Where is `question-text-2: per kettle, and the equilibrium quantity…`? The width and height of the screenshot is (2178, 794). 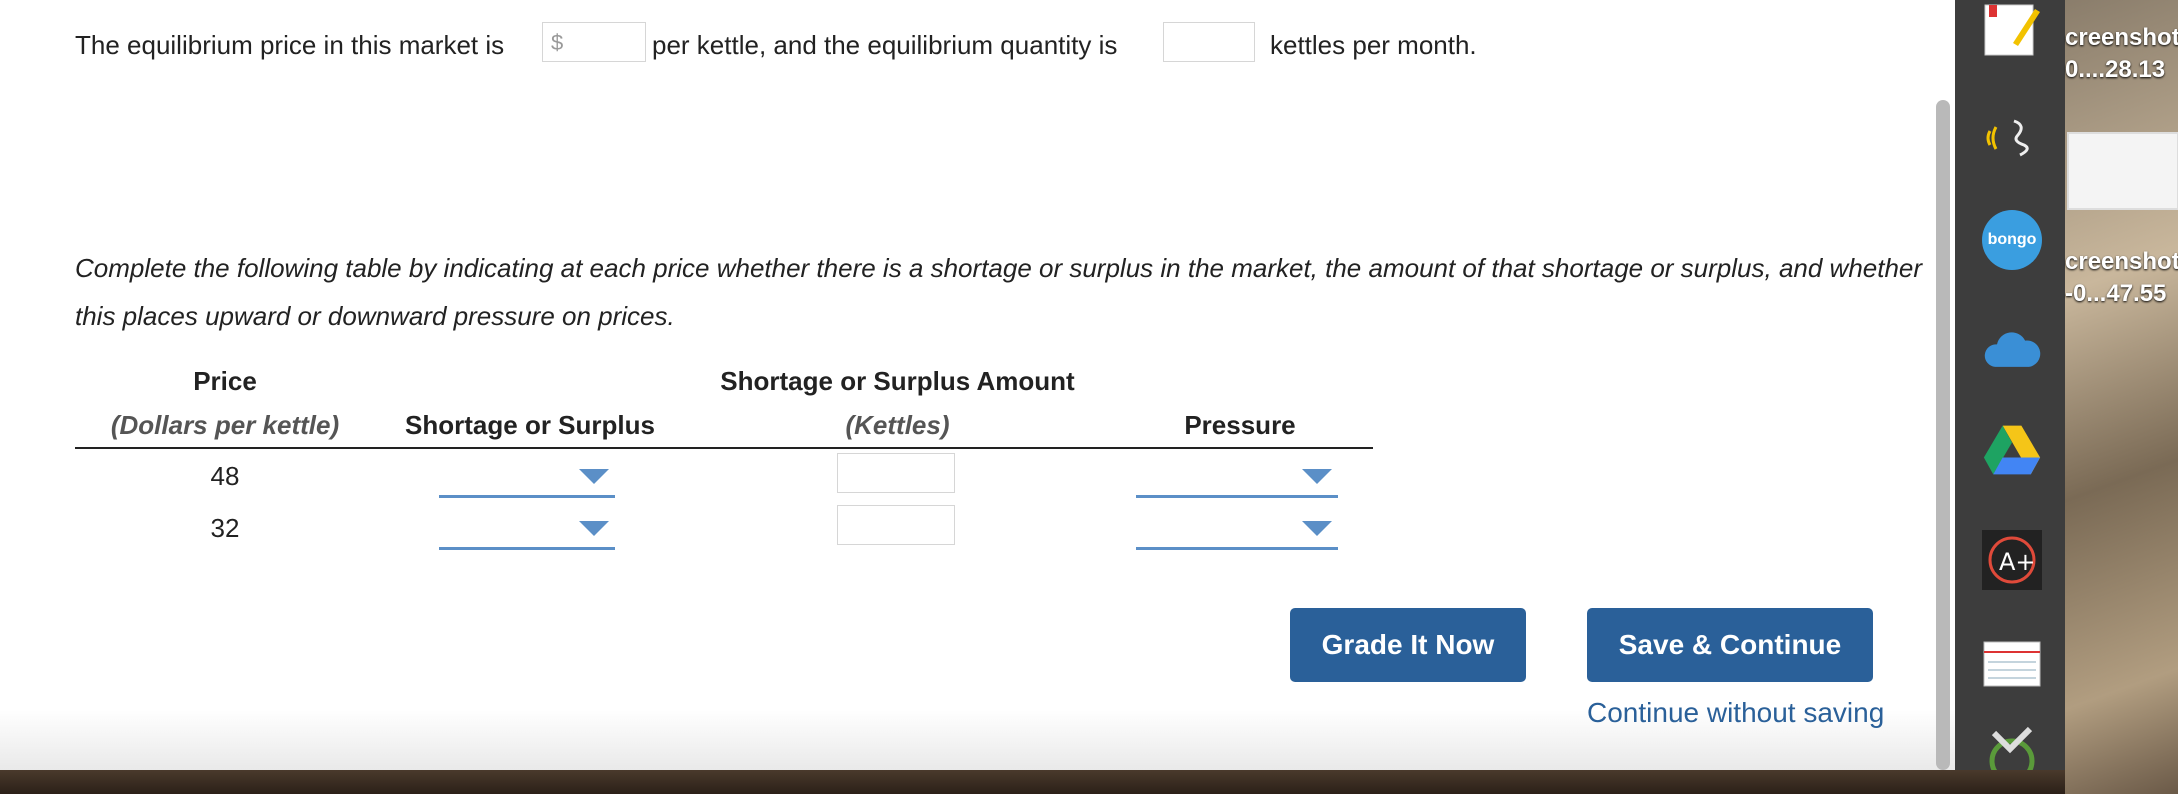 question-text-2: per kettle, and the equilibrium quantity… is located at coordinates (885, 45).